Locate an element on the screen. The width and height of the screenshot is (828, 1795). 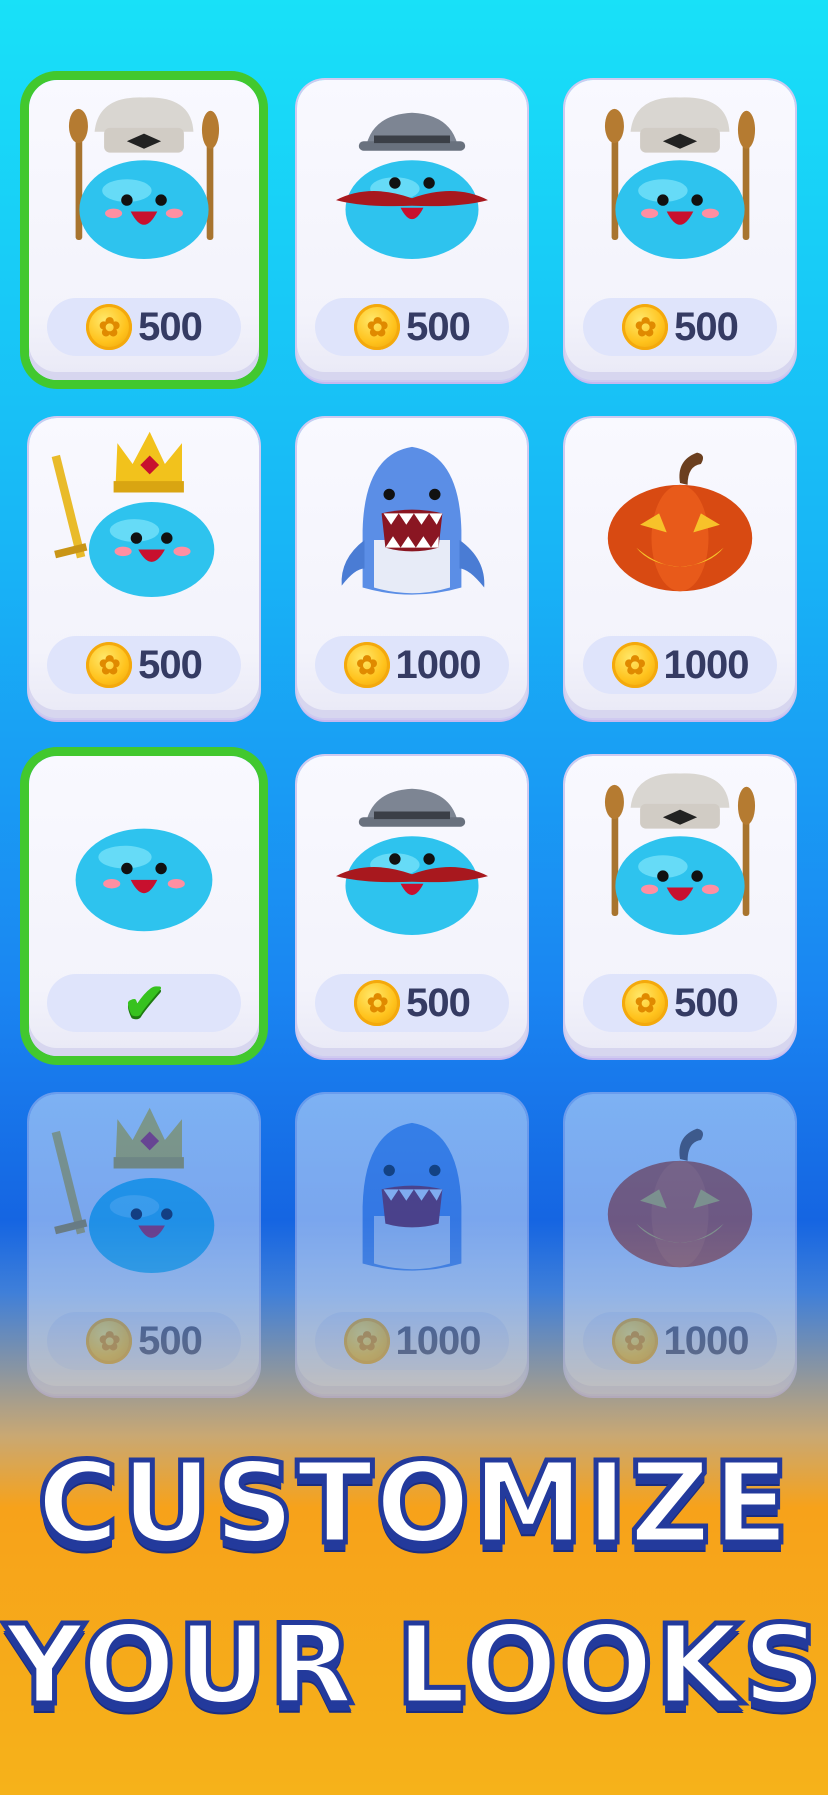
skin-card: ✔ is located at coordinates (144, 906).